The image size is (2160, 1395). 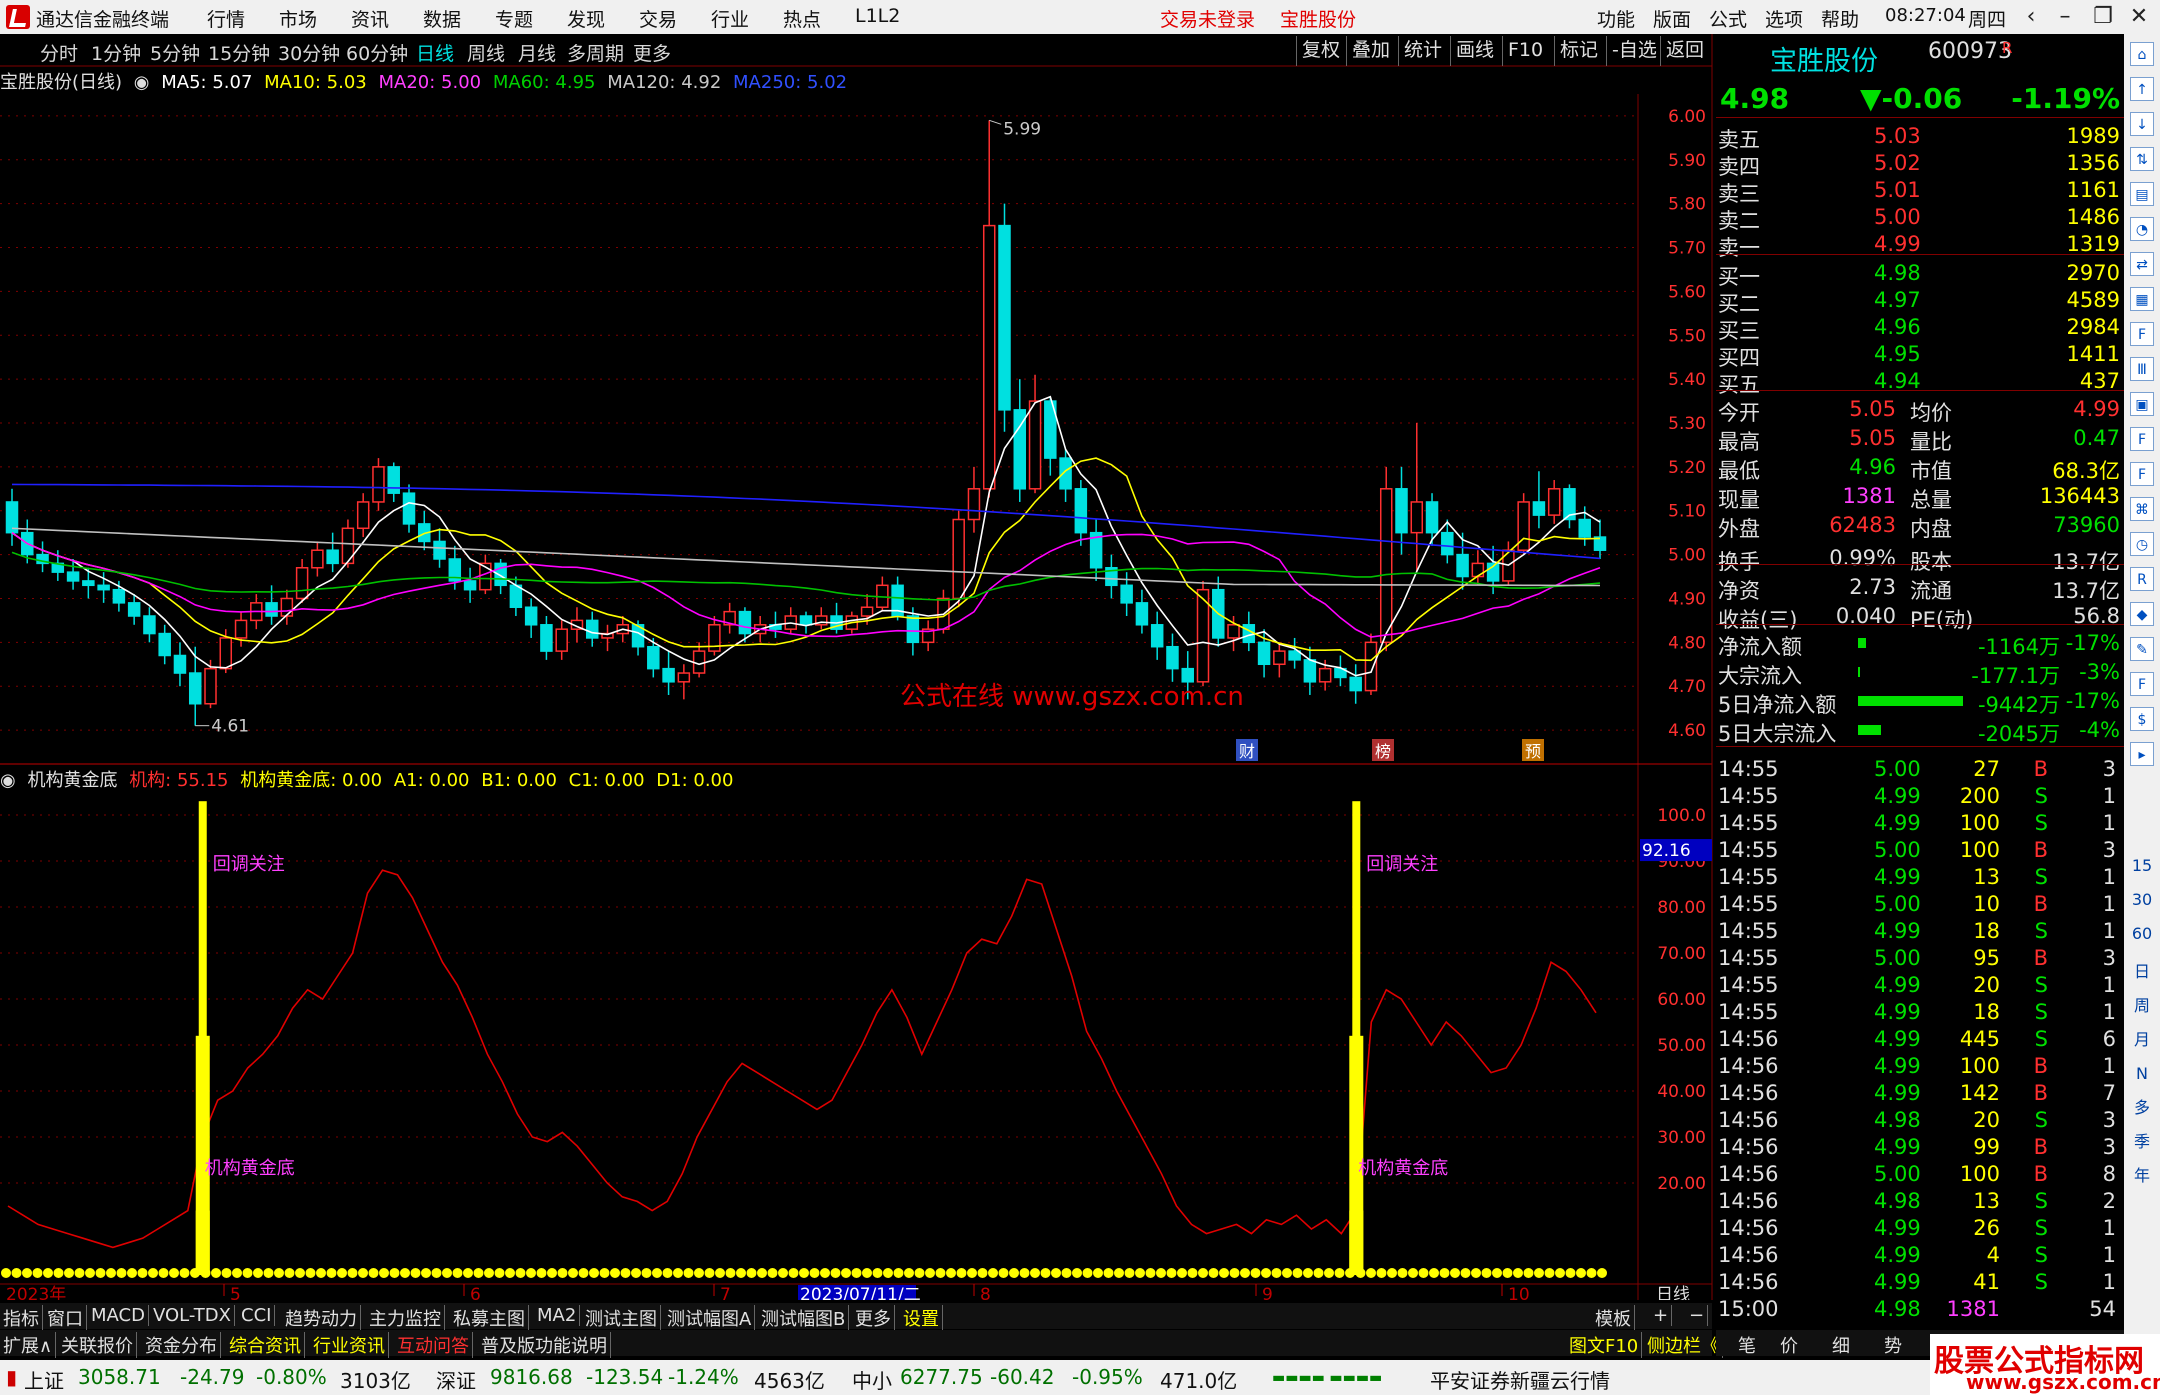 I want to click on side-period-label: N, so click(x=2142, y=1074).